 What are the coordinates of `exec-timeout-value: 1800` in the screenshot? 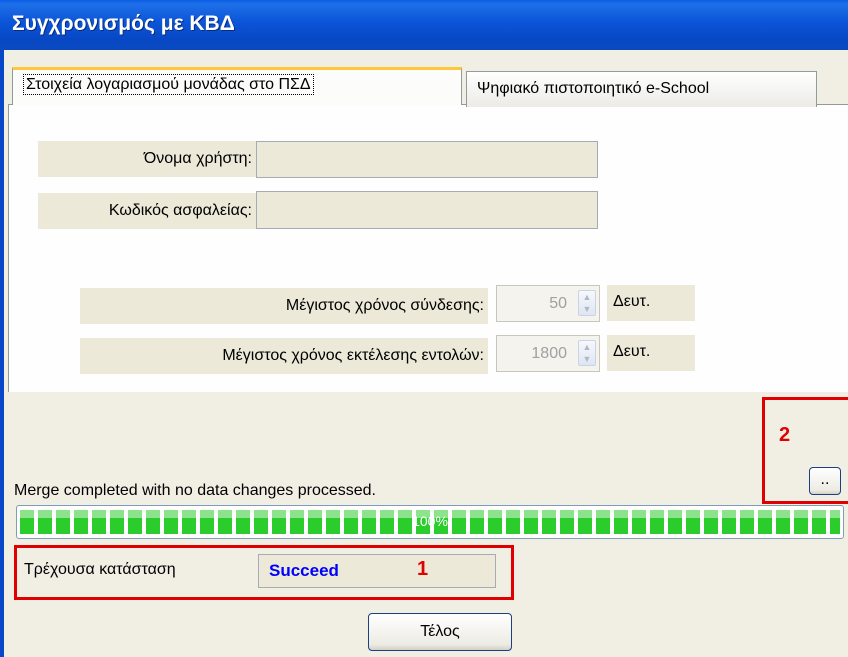 It's located at (549, 353).